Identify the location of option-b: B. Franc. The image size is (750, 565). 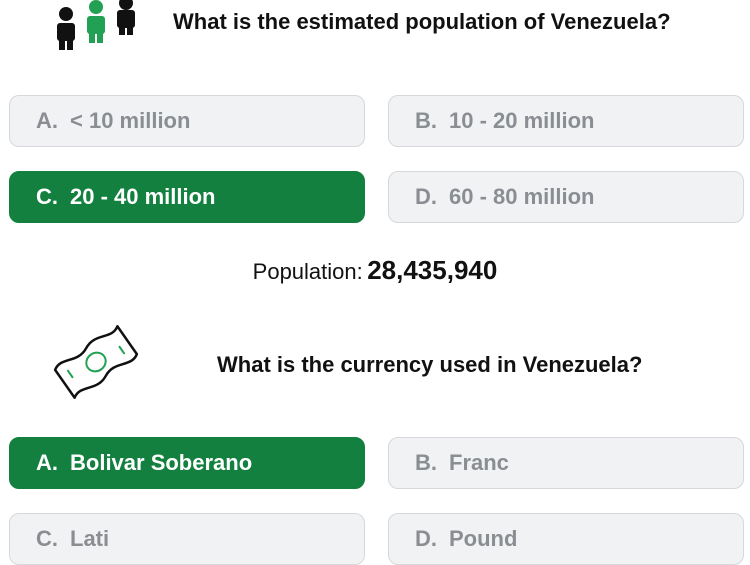
(566, 463).